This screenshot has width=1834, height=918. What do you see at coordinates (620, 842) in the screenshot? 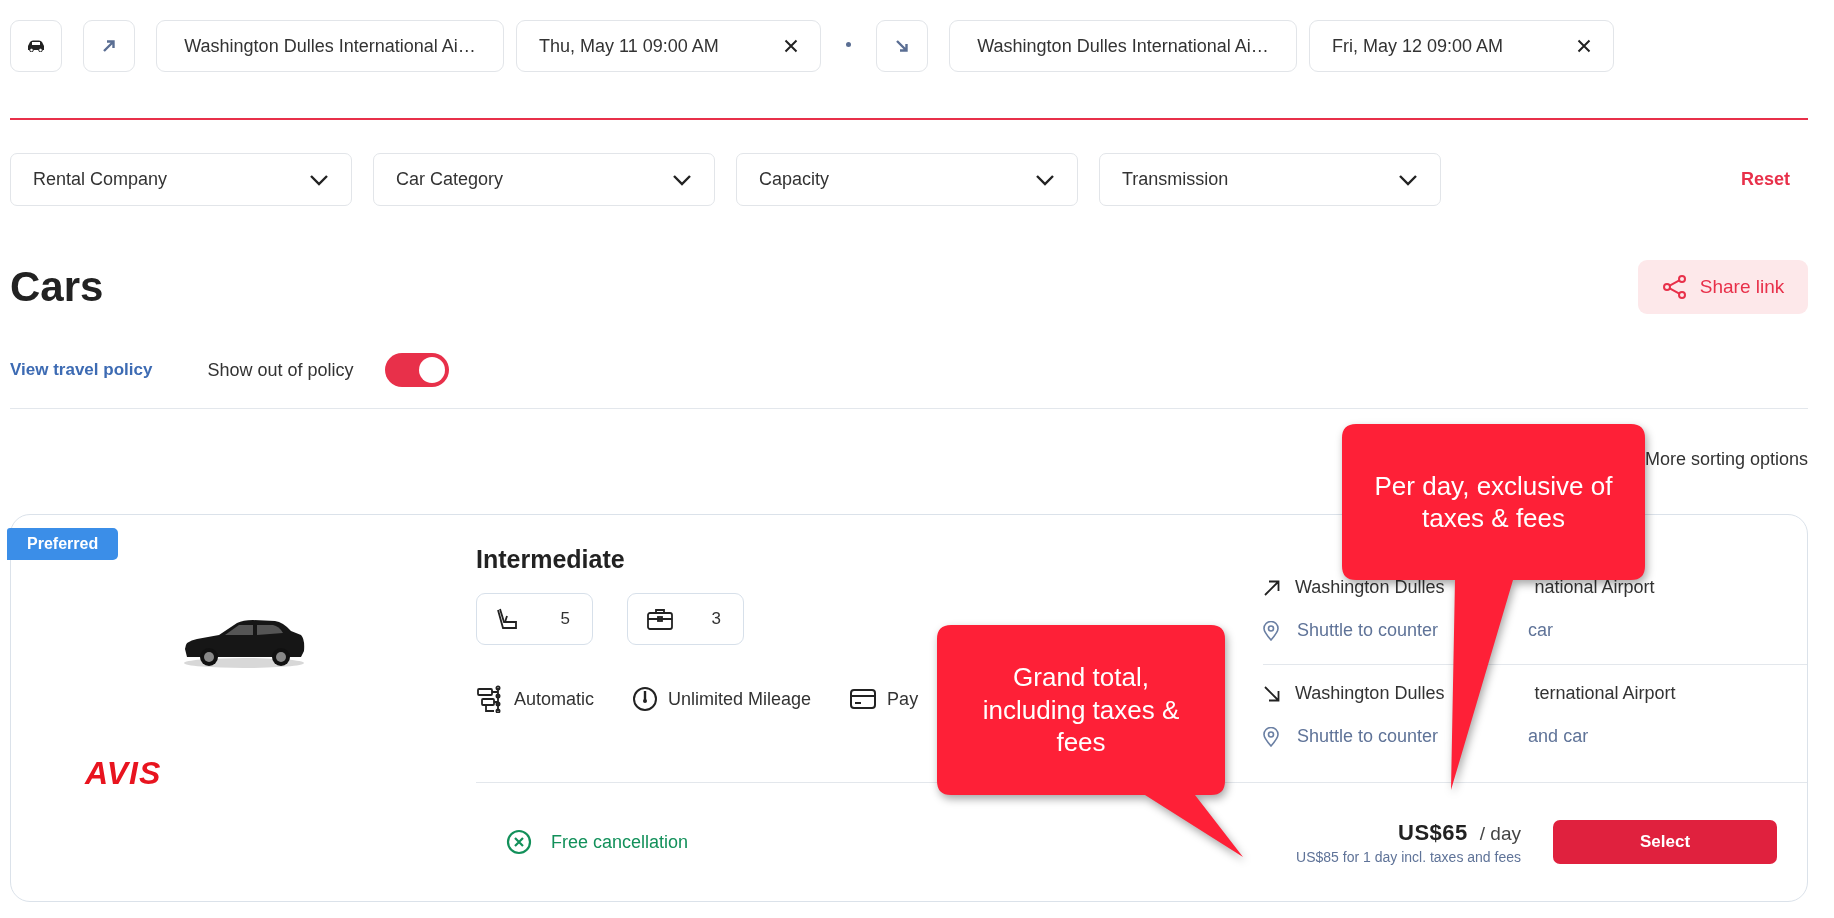
I see `cancellation-text: Free cancellation` at bounding box center [620, 842].